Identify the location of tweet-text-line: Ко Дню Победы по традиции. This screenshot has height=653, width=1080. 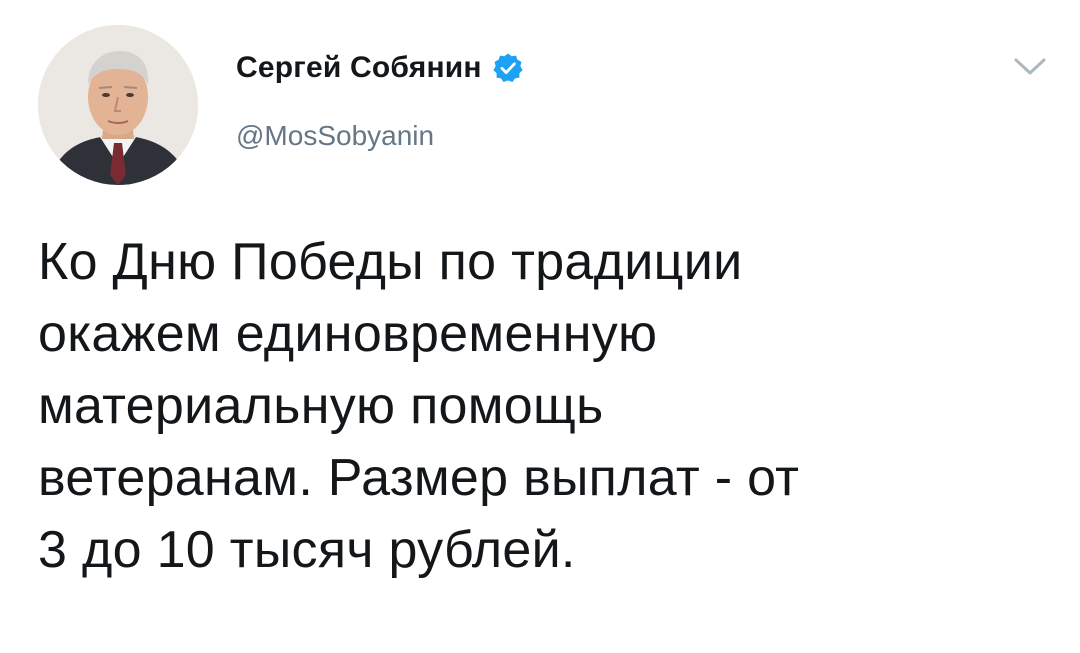
(390, 262).